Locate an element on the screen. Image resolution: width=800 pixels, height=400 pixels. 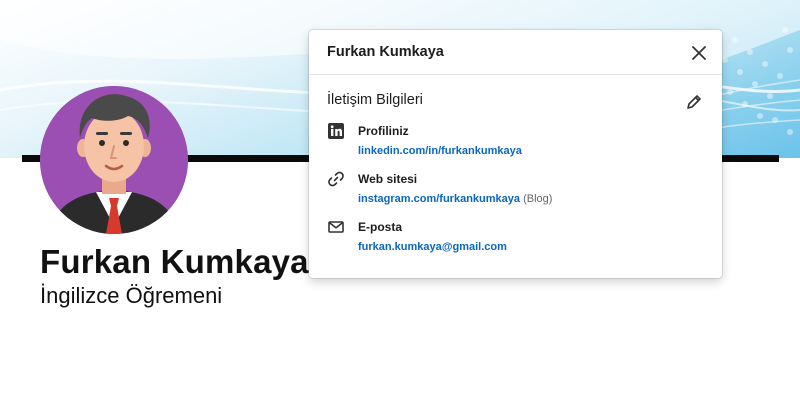
website-link: instagram.com/furkankumkaya is located at coordinates (439, 199).